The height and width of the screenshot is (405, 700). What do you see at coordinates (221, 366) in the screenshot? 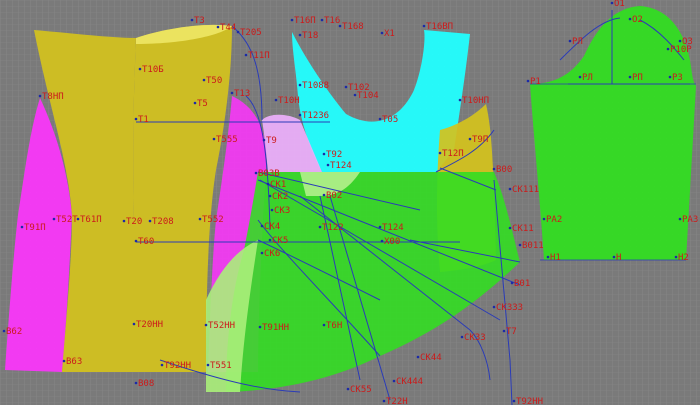
I see `point-label: T551` at bounding box center [221, 366].